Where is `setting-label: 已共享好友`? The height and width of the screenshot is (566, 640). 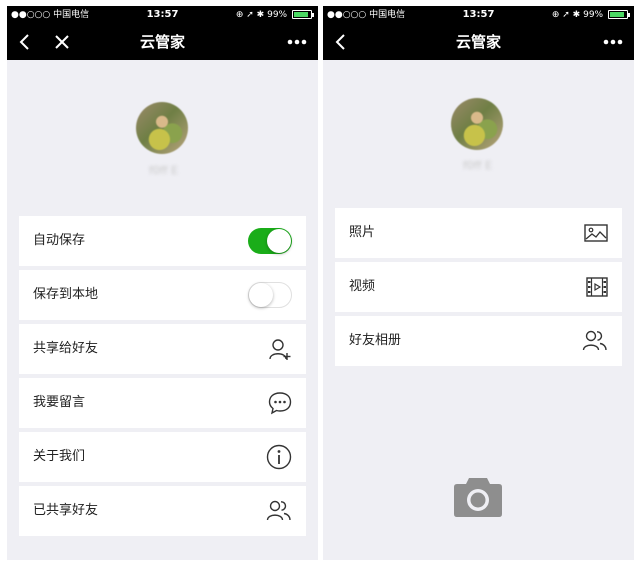 setting-label: 已共享好友 is located at coordinates (66, 510).